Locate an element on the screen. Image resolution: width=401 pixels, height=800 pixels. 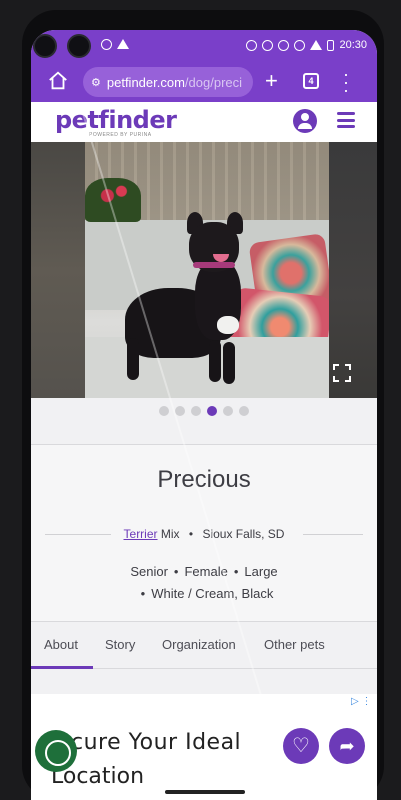
tab-organization: Organization is located at coordinates (199, 644).